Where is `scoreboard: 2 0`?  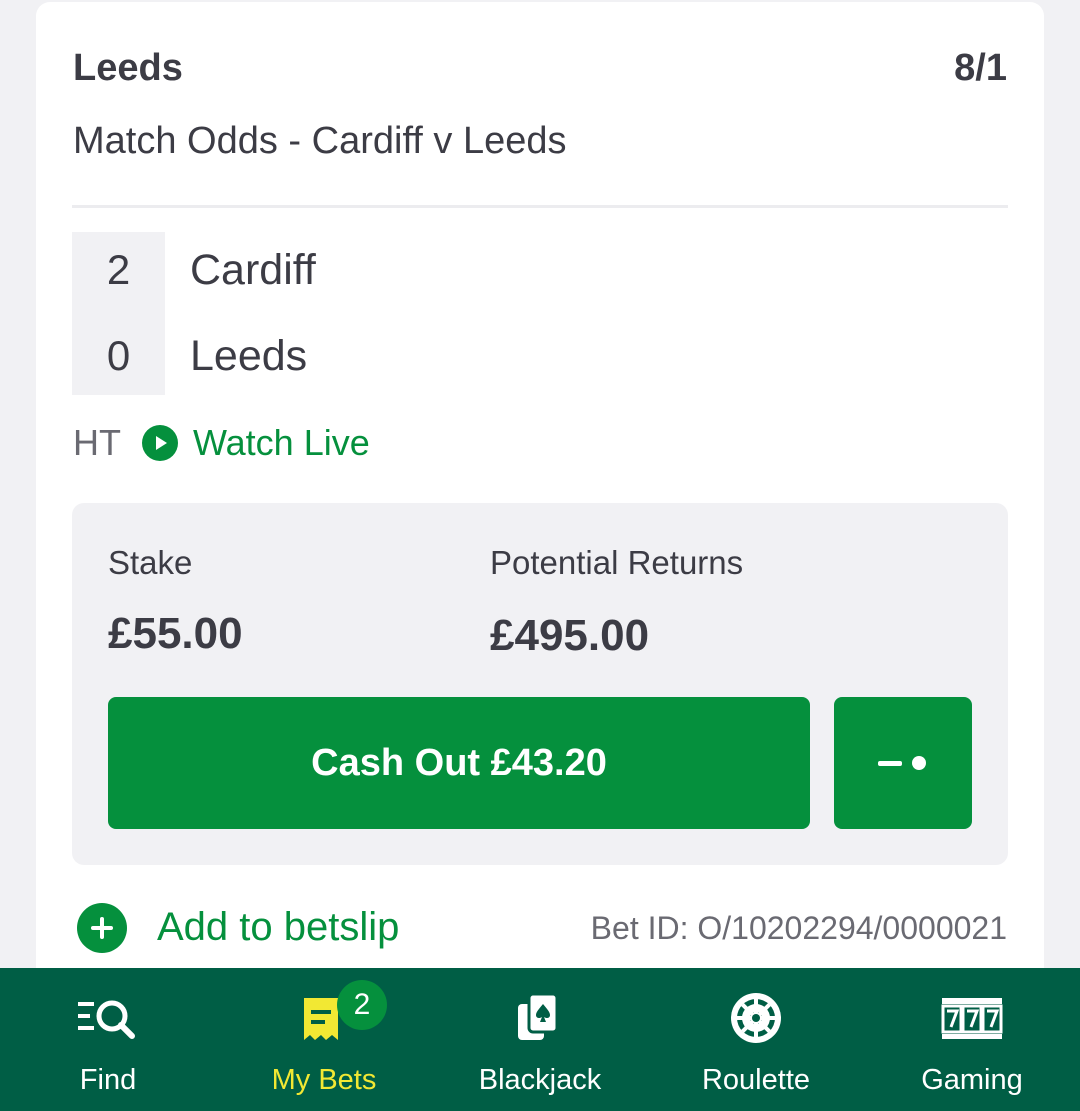 scoreboard: 2 0 is located at coordinates (118, 313).